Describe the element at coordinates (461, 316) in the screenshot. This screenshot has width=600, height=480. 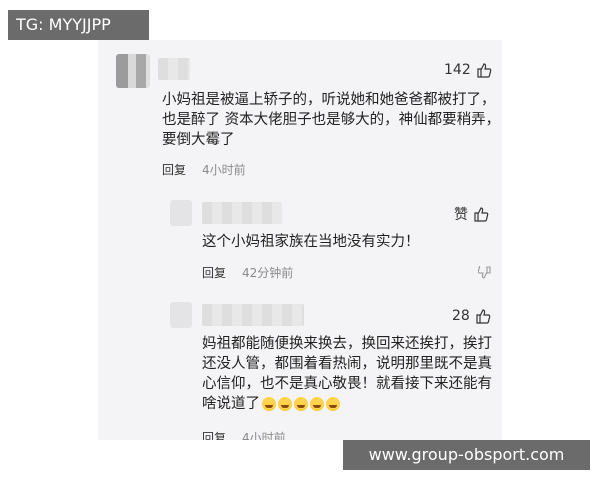
I see `like-count: 28` at that location.